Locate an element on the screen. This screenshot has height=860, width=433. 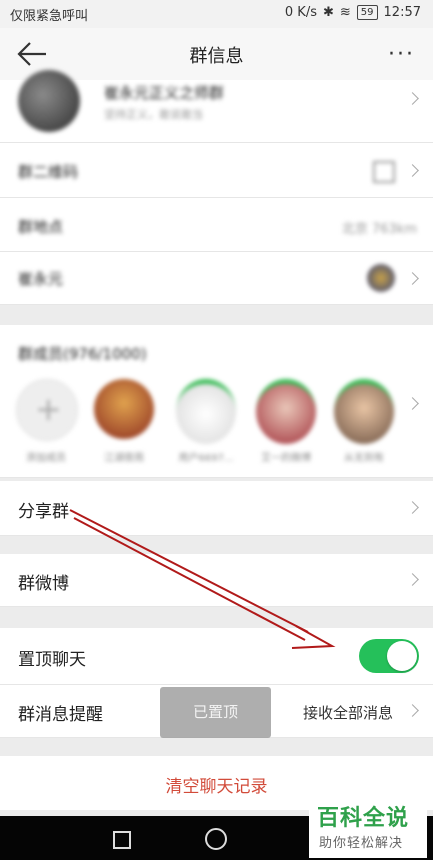
watermark-title: 百科全说 is located at coordinates (363, 818).